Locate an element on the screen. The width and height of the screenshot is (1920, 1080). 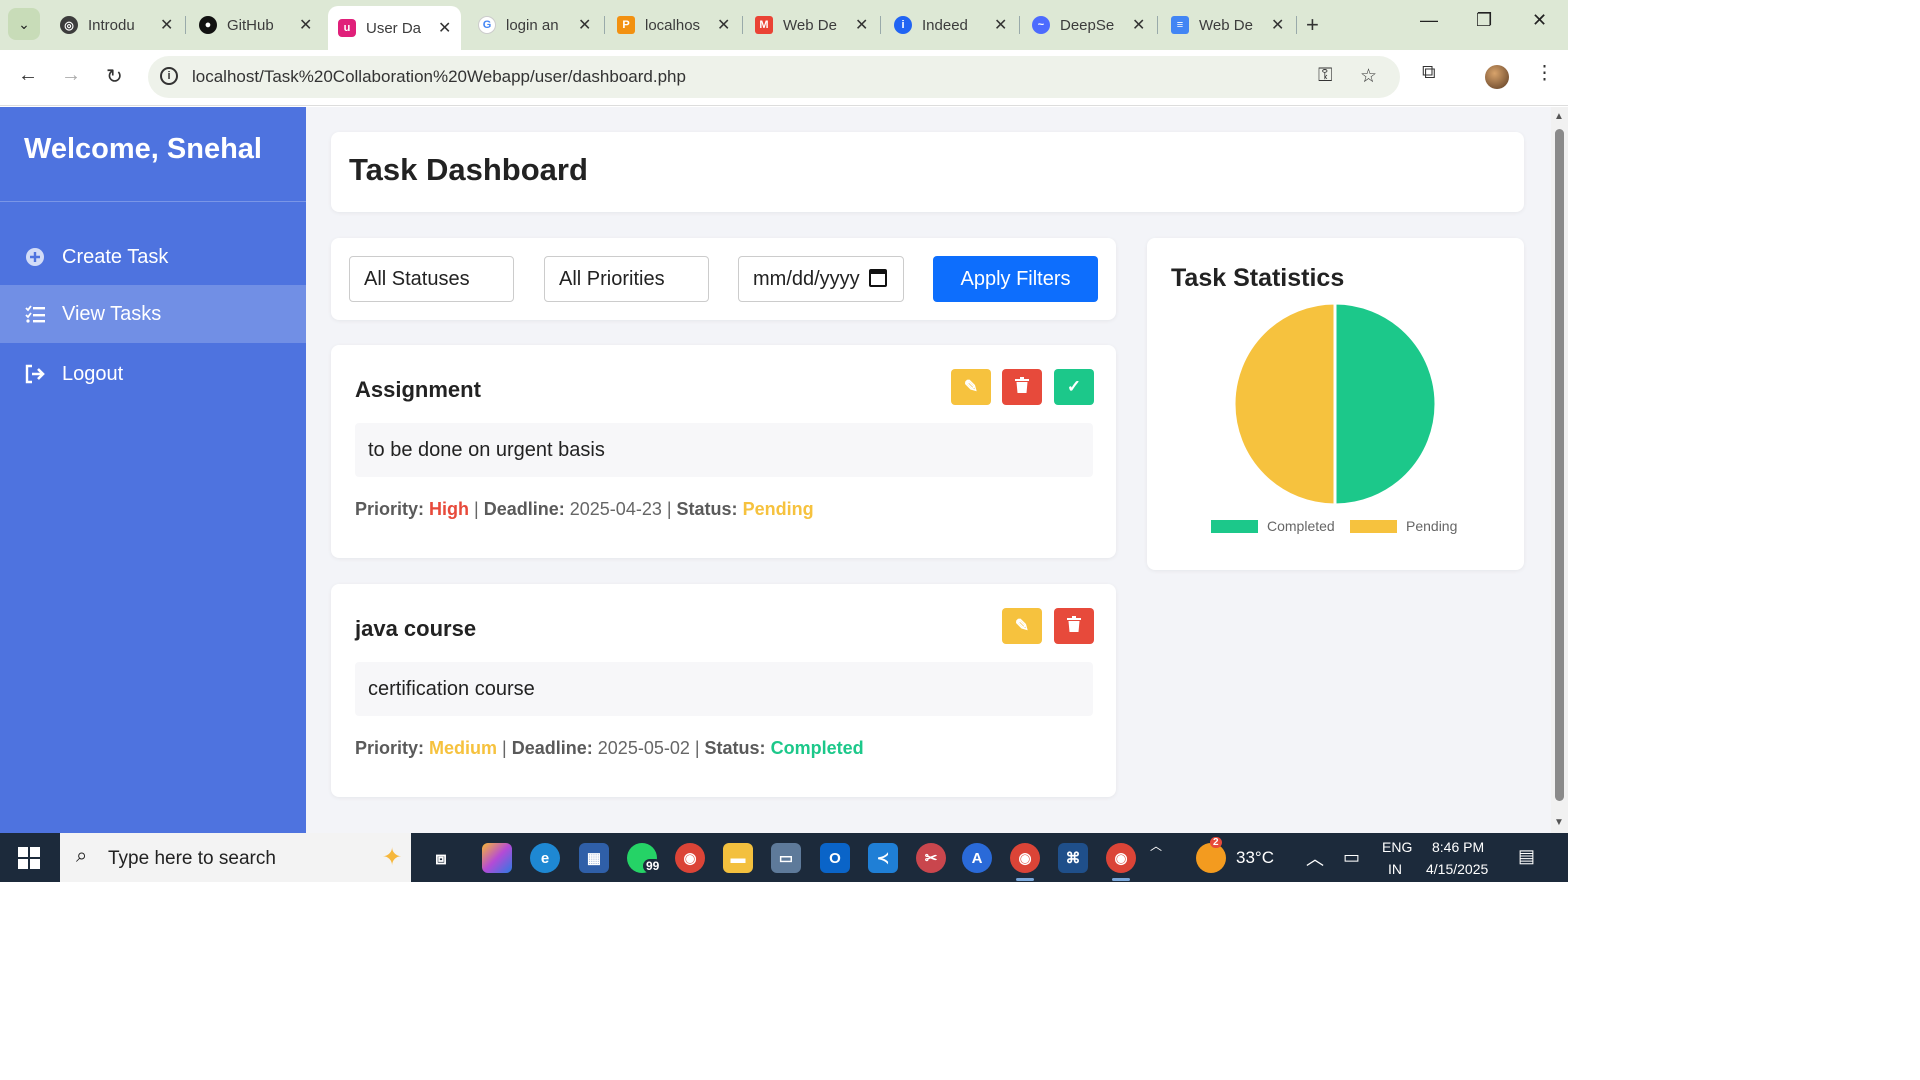
scroll-up-icon: ▲ is located at coordinates (1559, 116).